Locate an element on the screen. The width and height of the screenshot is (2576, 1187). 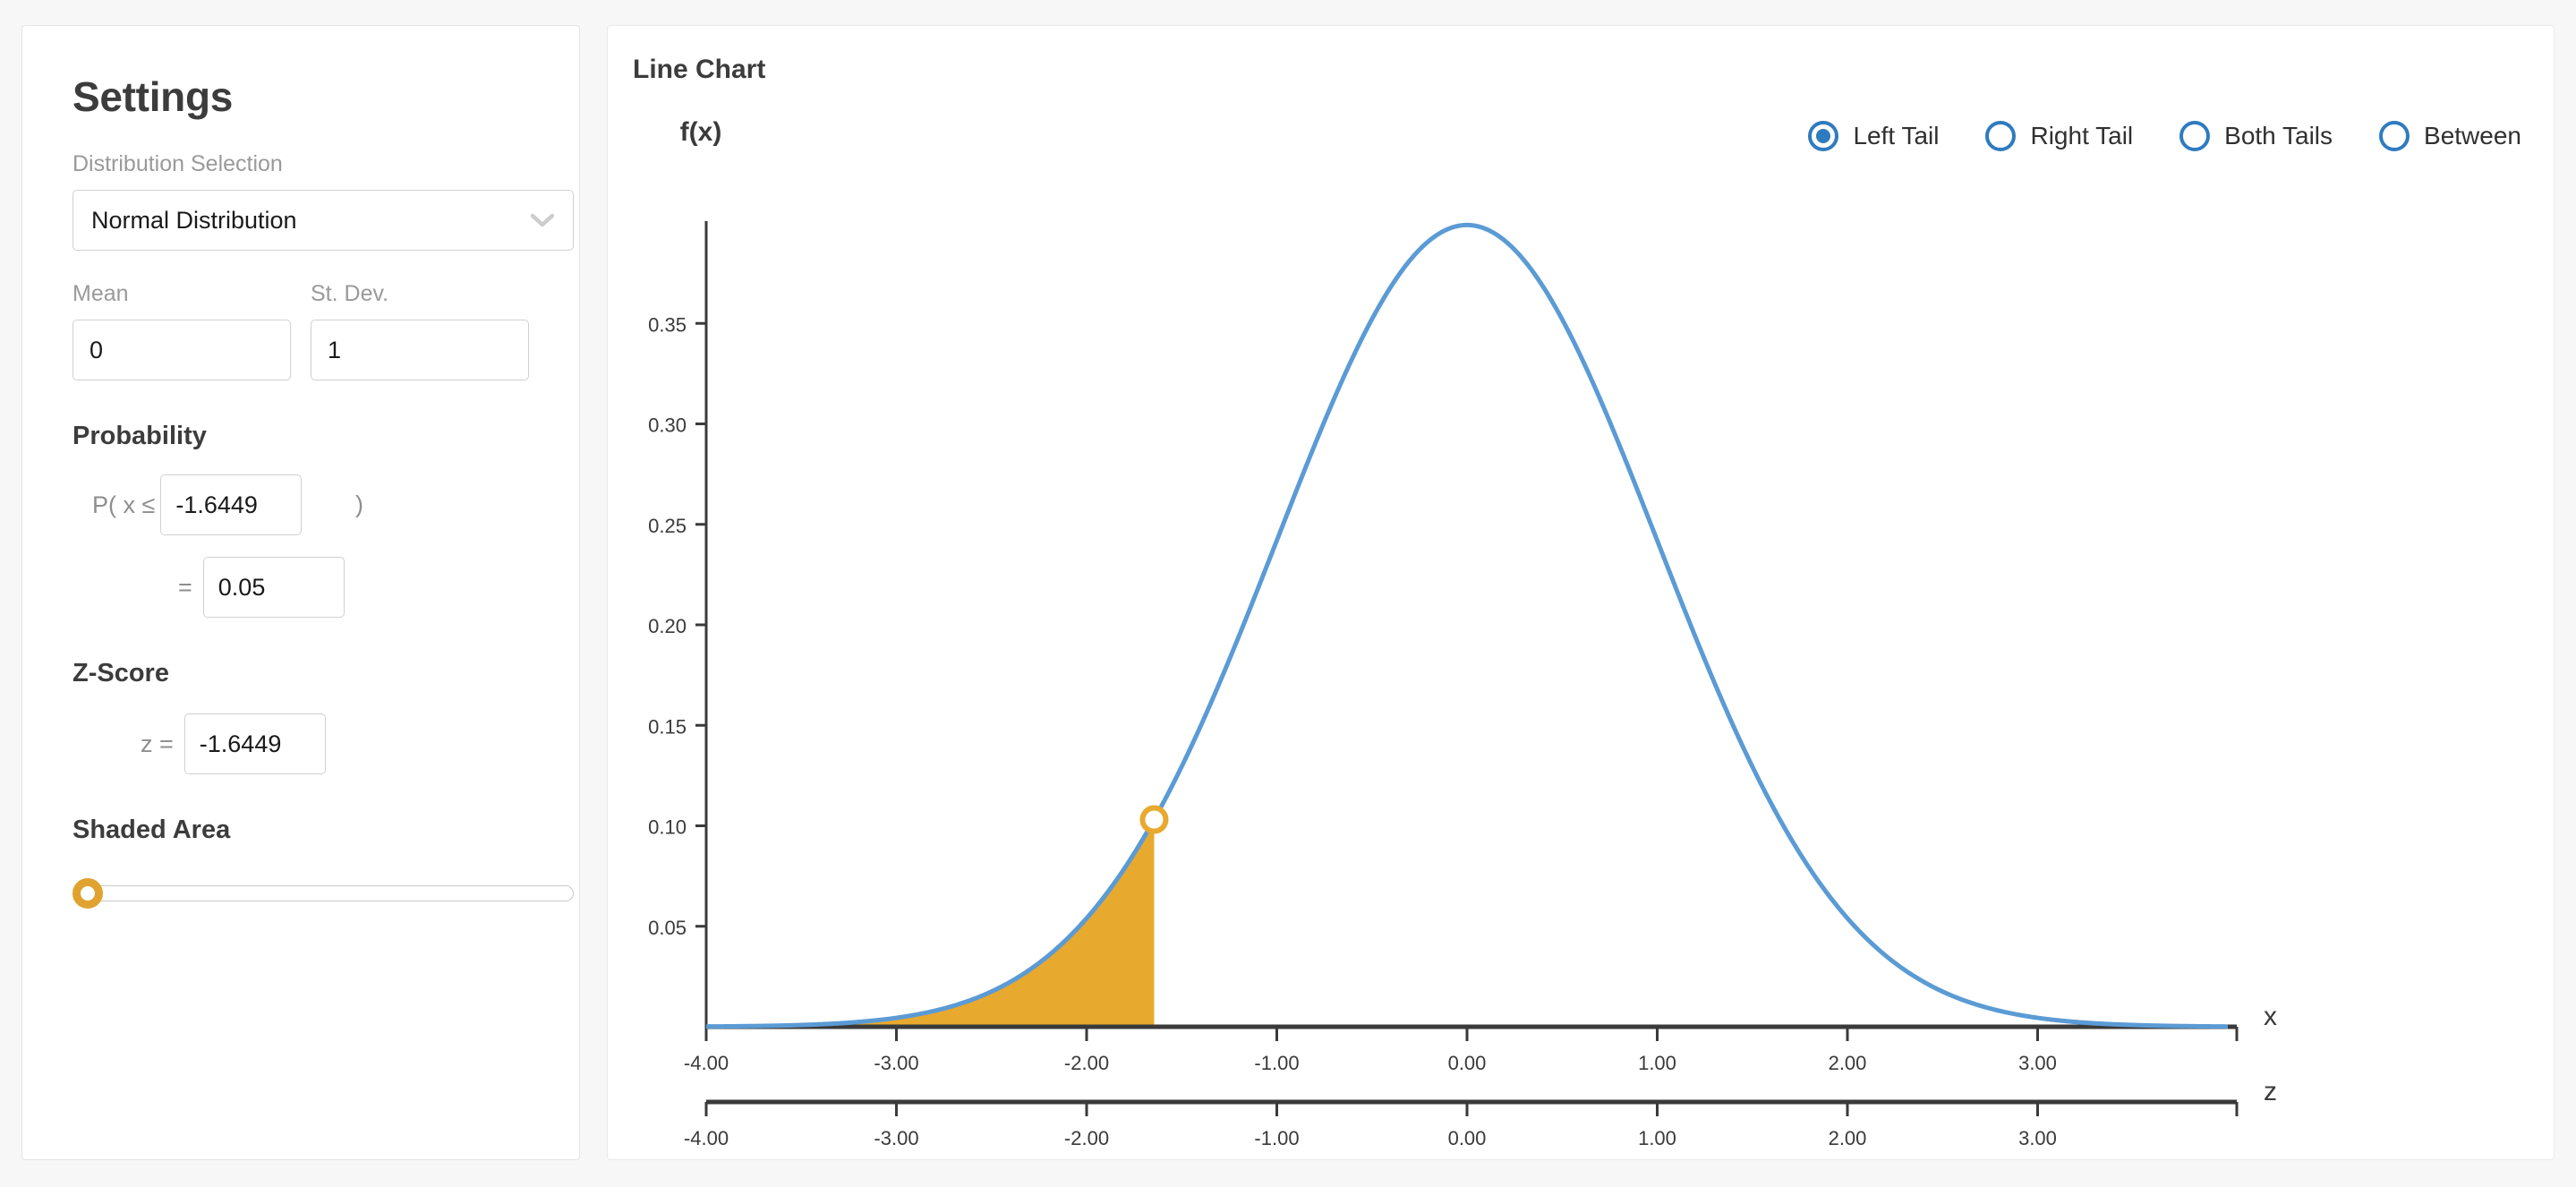
zscore-heading: Z-Score is located at coordinates (121, 673).